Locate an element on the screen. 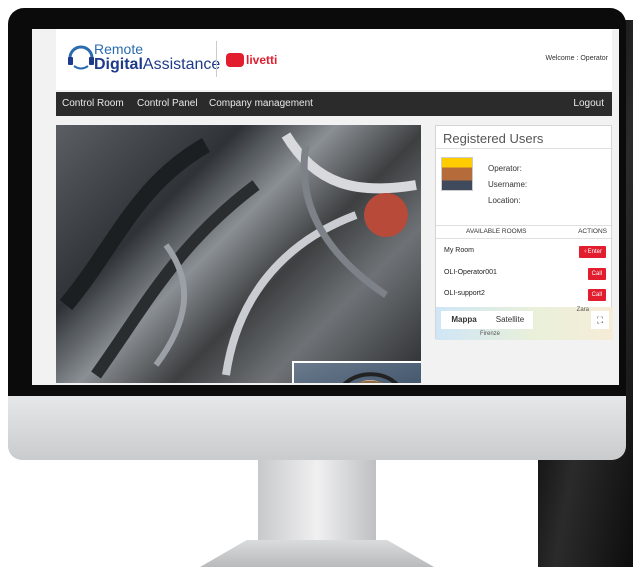 This screenshot has height=567, width=633. logout-link: Logout is located at coordinates (588, 103).